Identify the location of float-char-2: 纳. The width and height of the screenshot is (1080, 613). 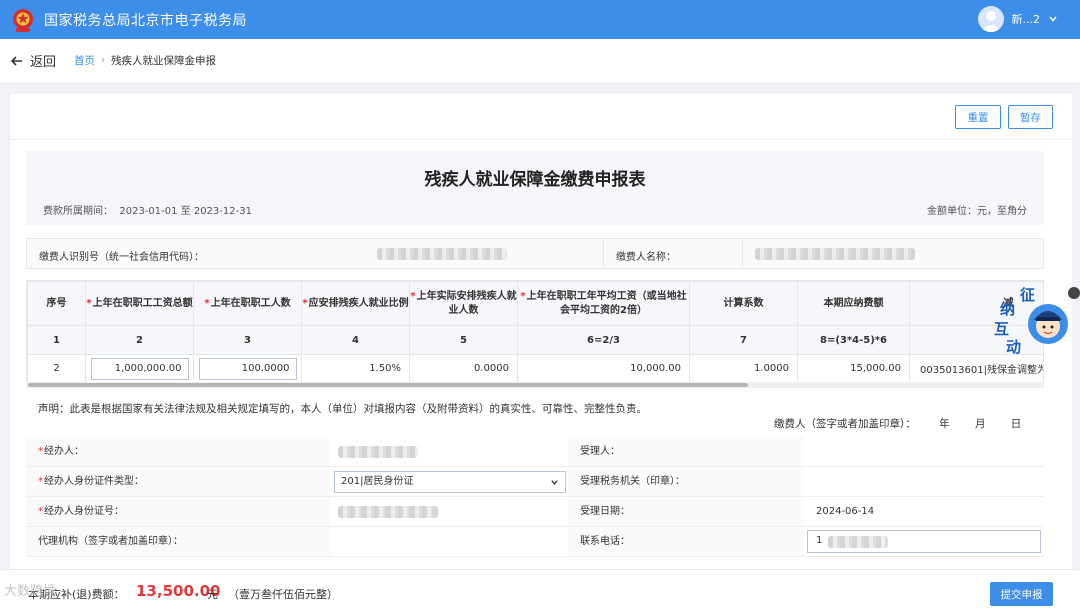
(1007, 308).